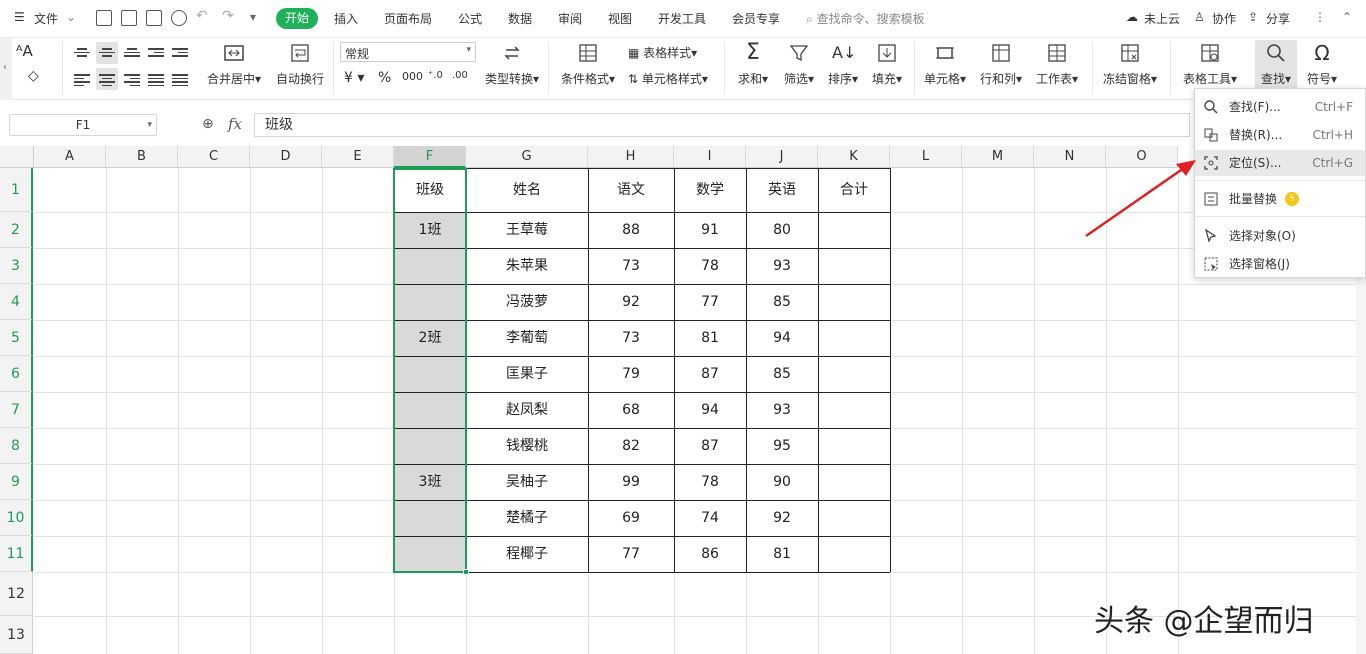 The width and height of the screenshot is (1366, 654). What do you see at coordinates (1204, 621) in the screenshot?
I see `watermark: 头条 @企望而归` at bounding box center [1204, 621].